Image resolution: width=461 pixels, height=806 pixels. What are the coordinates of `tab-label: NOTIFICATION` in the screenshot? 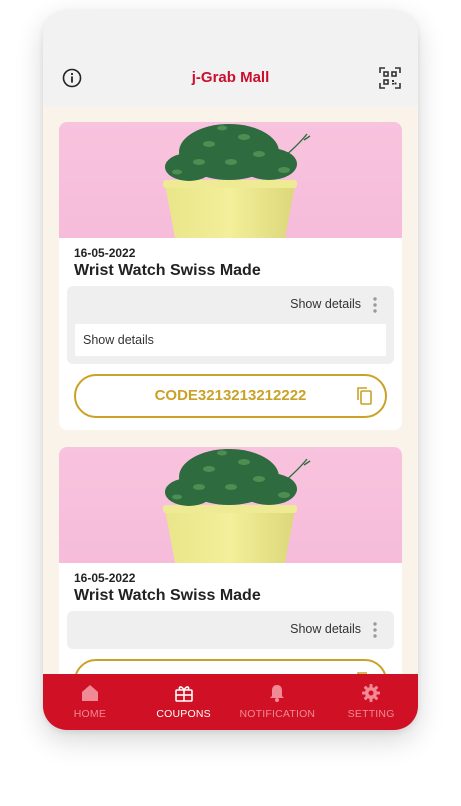 It's located at (277, 714).